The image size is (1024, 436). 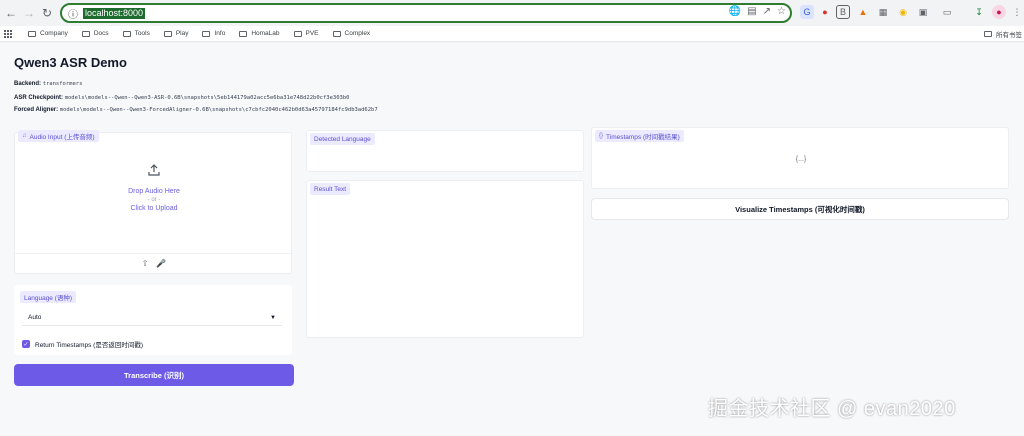 I want to click on upload-source-bar: ⇧ 🎤, so click(x=154, y=263).